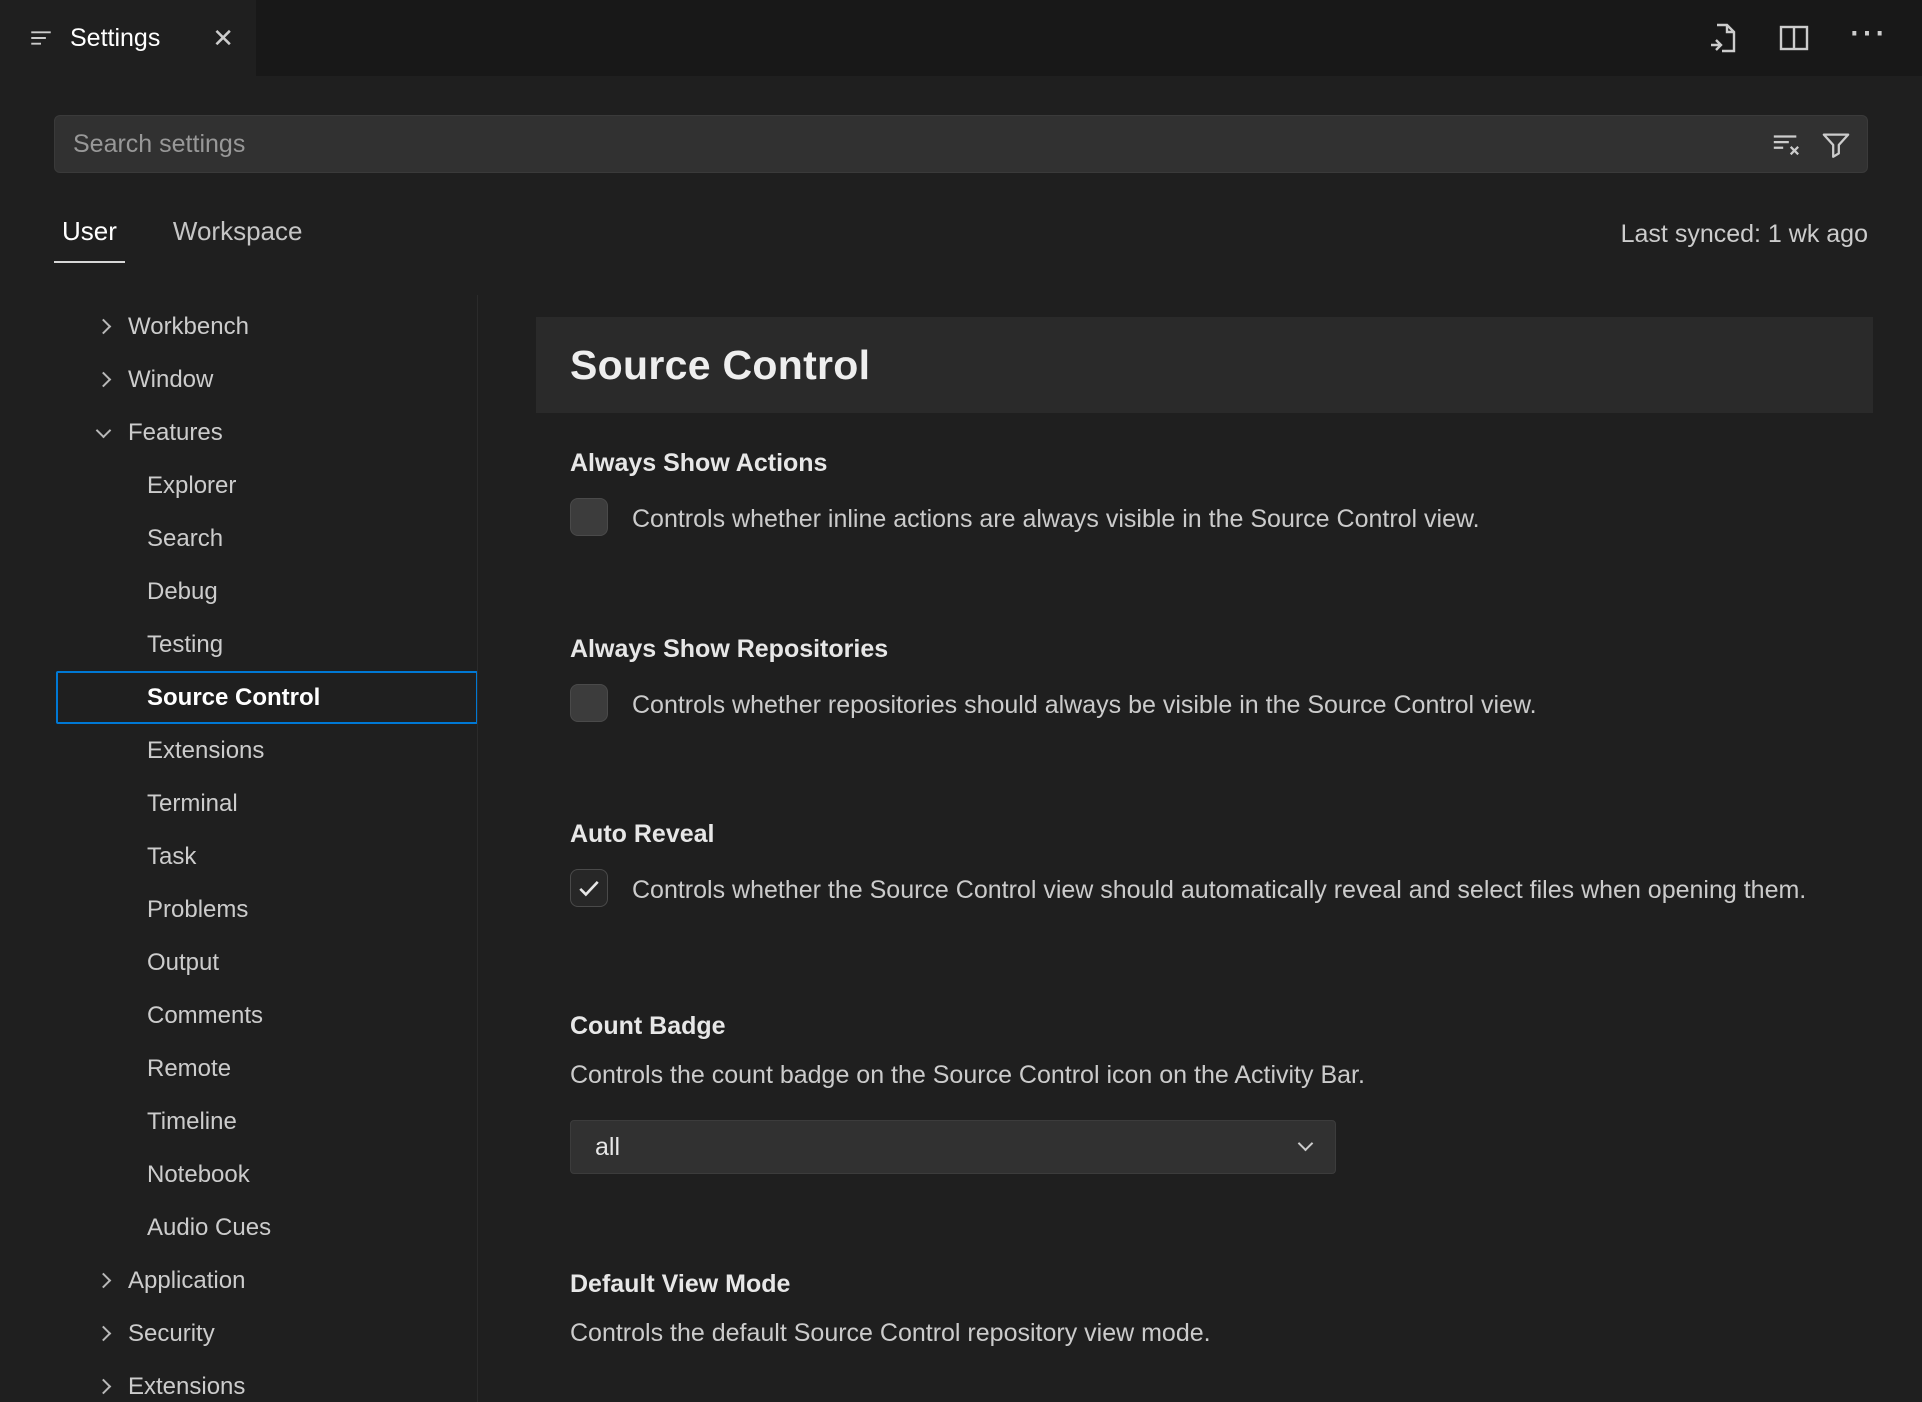 The image size is (1922, 1402). I want to click on split-editor-icon, so click(1794, 38).